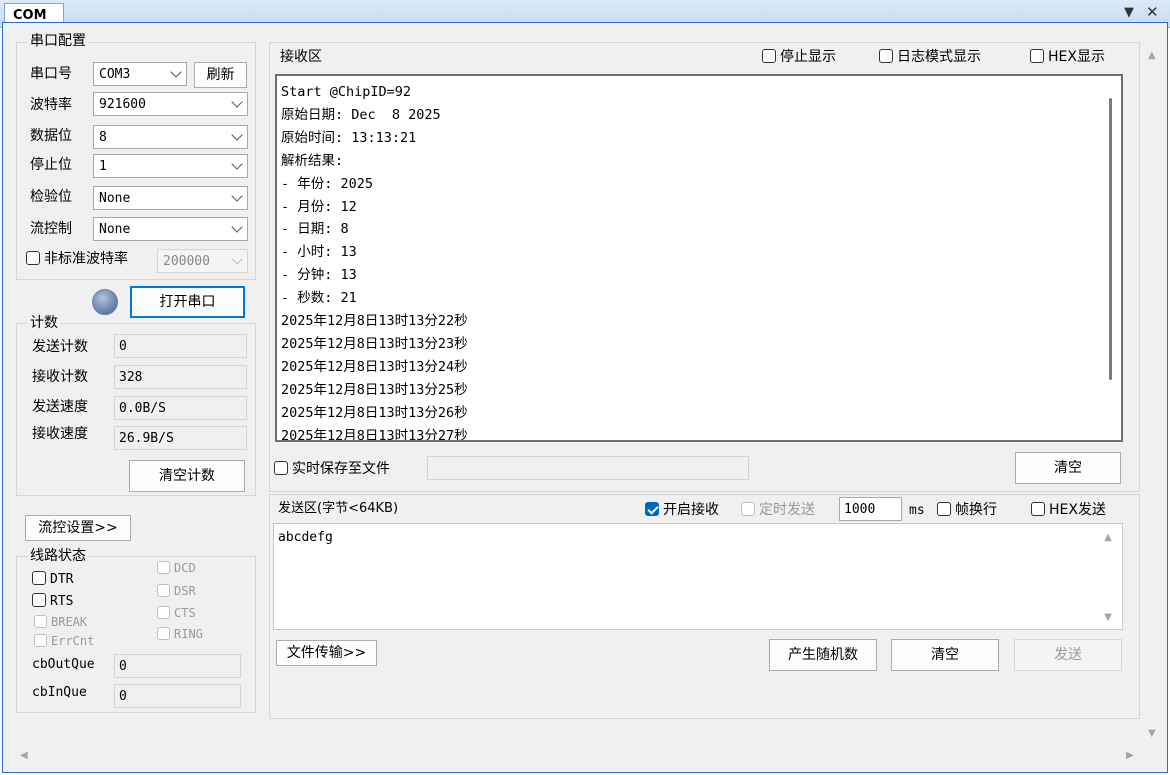 The height and width of the screenshot is (775, 1170). I want to click on checkbox-checked-icon, so click(652, 509).